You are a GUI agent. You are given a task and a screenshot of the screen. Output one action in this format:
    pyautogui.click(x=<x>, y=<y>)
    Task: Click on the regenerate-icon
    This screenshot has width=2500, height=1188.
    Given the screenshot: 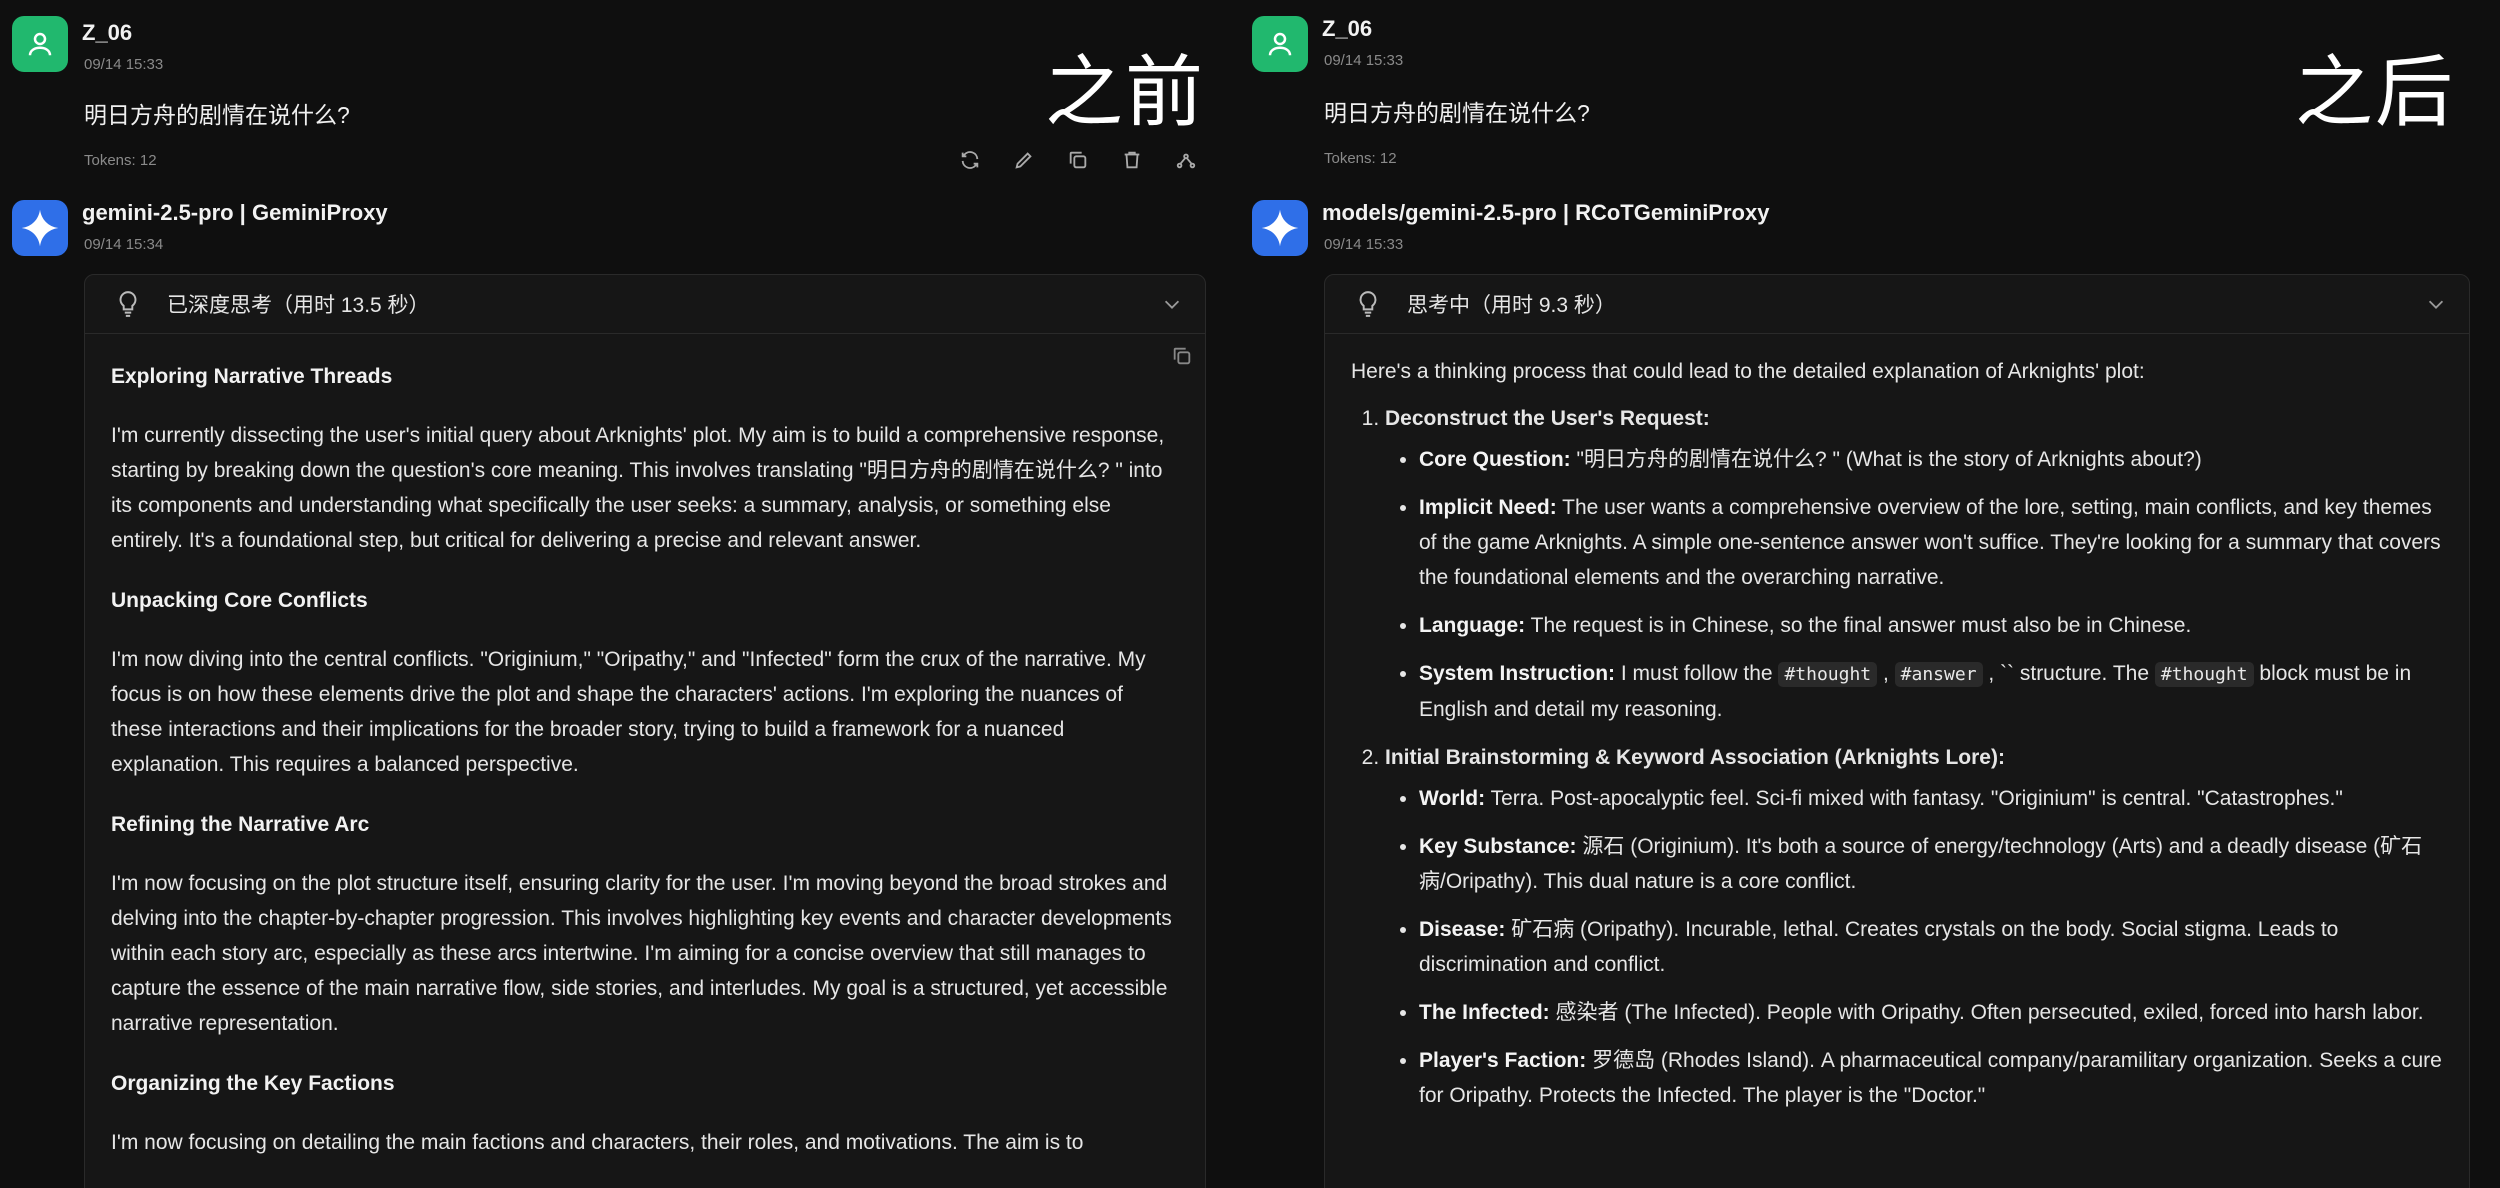 What is the action you would take?
    pyautogui.click(x=970, y=160)
    